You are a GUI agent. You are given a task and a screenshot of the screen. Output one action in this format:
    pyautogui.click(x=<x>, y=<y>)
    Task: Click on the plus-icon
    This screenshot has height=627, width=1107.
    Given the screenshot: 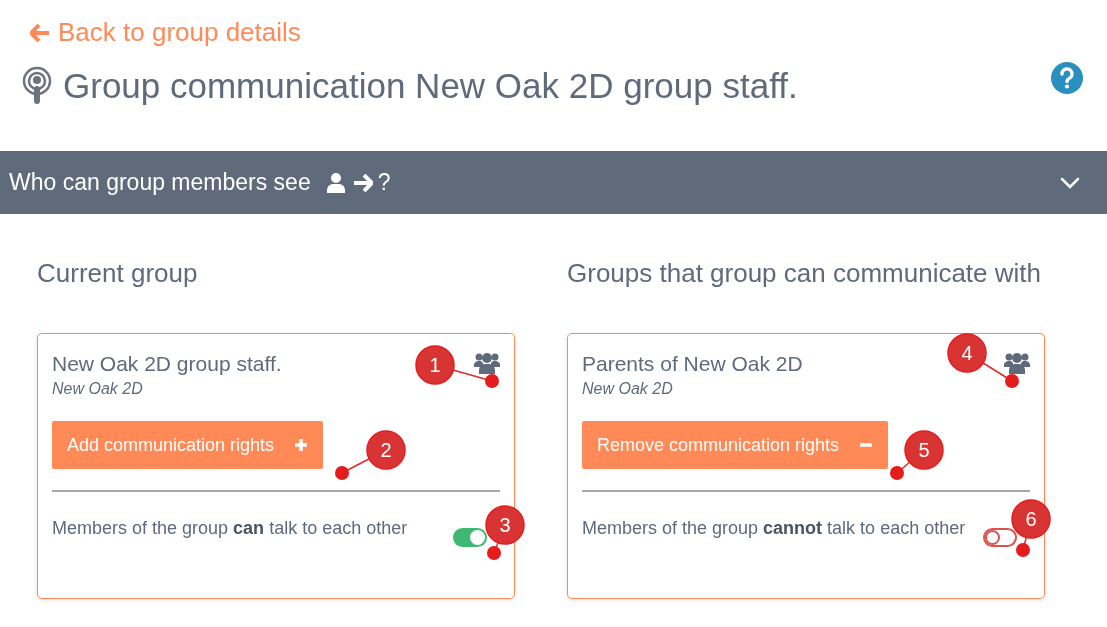 What is the action you would take?
    pyautogui.click(x=301, y=445)
    